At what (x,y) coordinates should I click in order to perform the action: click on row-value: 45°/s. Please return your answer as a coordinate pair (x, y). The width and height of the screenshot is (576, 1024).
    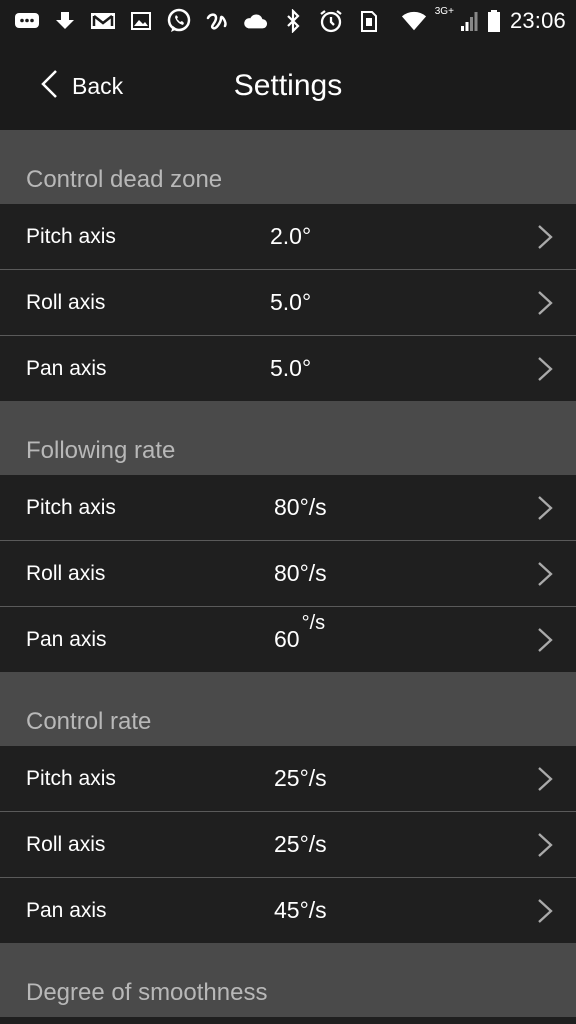
    Looking at the image, I should click on (300, 910).